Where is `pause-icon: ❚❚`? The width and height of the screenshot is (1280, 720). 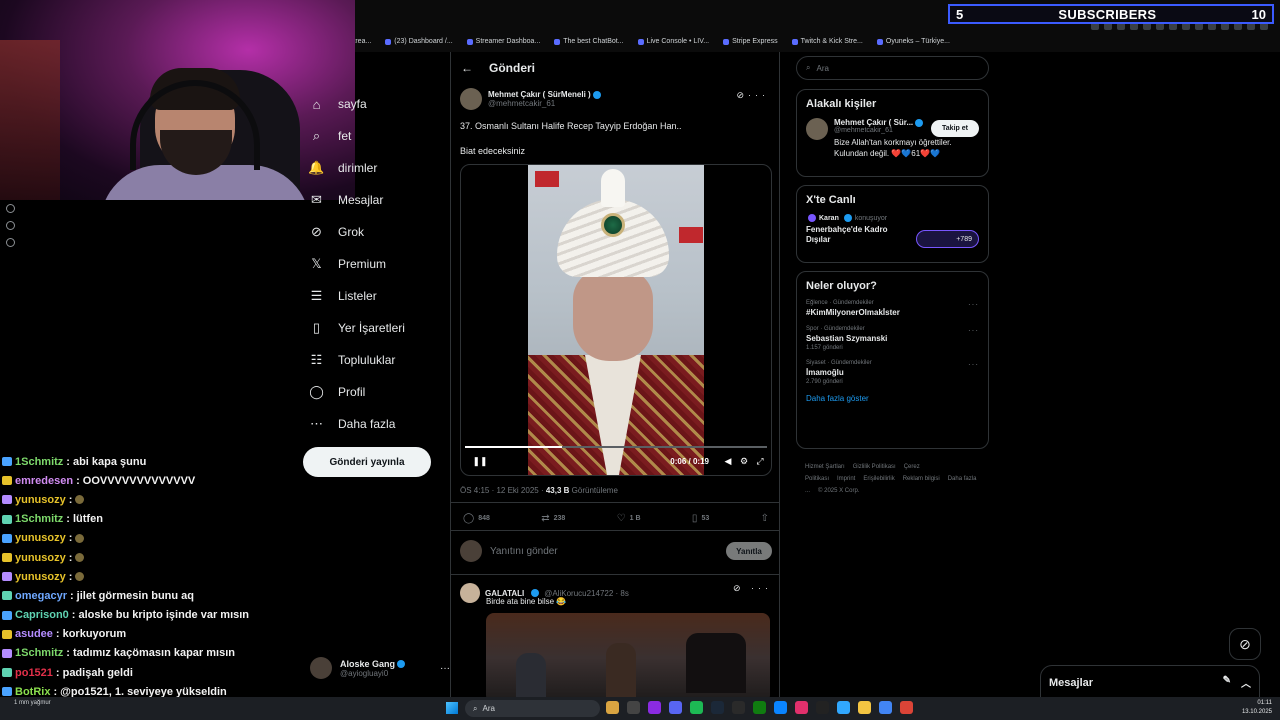
pause-icon: ❚❚ is located at coordinates (479, 461).